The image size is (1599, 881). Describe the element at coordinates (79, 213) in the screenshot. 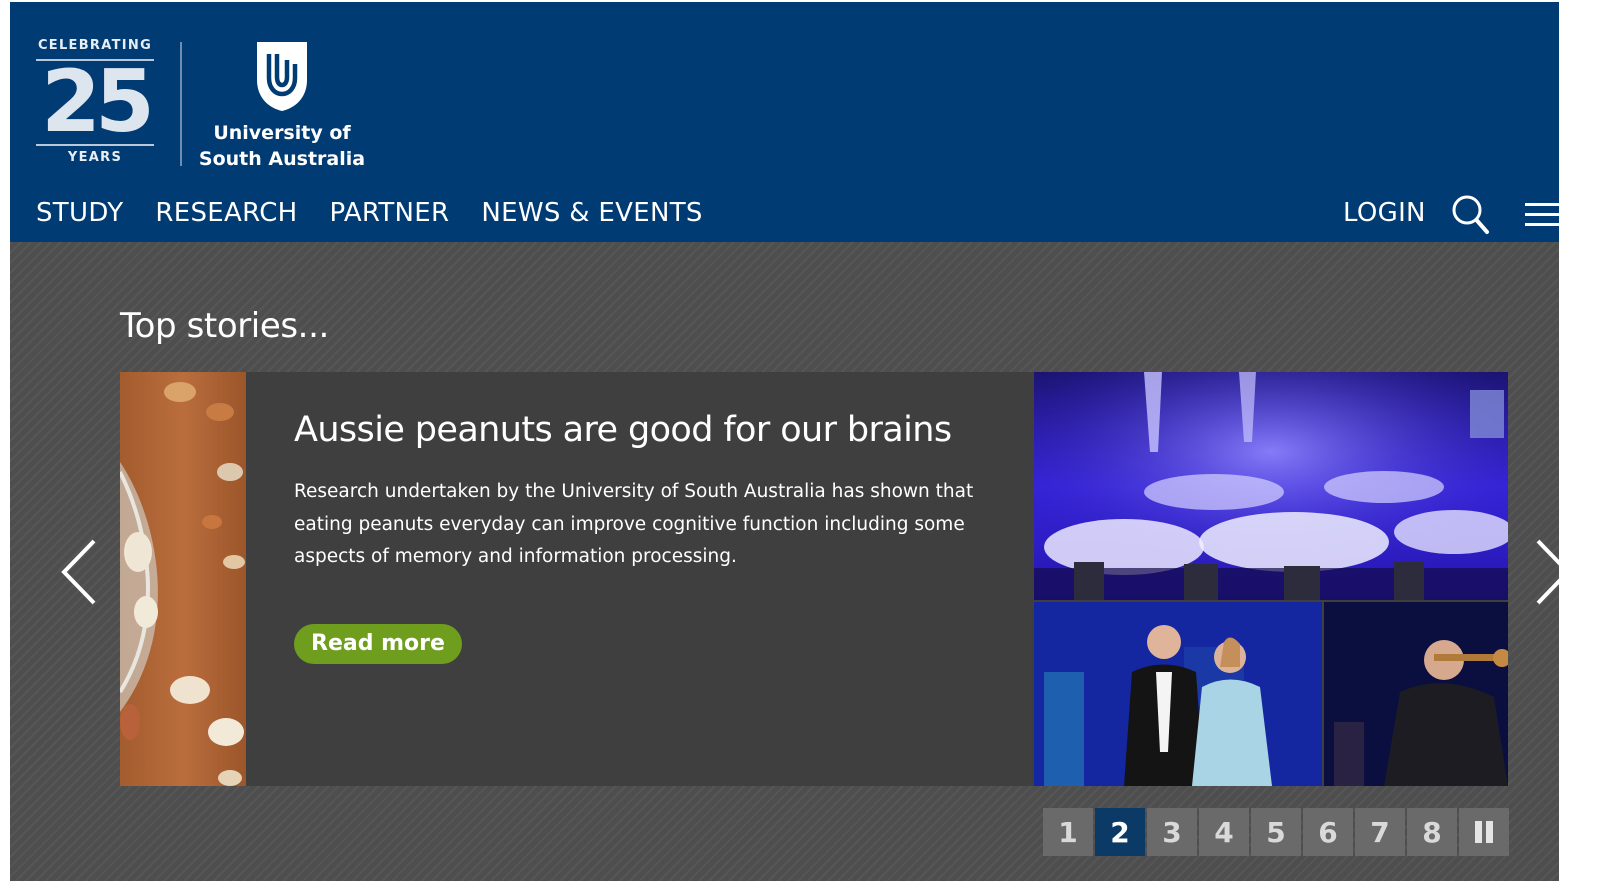

I see `nav-item-study: STUDY` at that location.